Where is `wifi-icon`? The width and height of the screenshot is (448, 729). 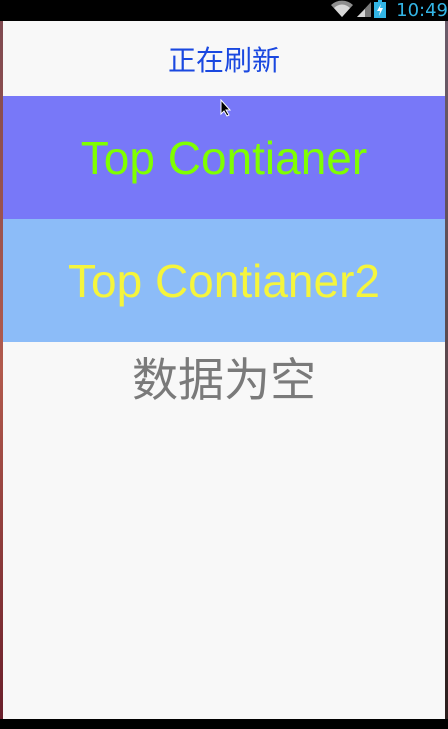
wifi-icon is located at coordinates (342, 11).